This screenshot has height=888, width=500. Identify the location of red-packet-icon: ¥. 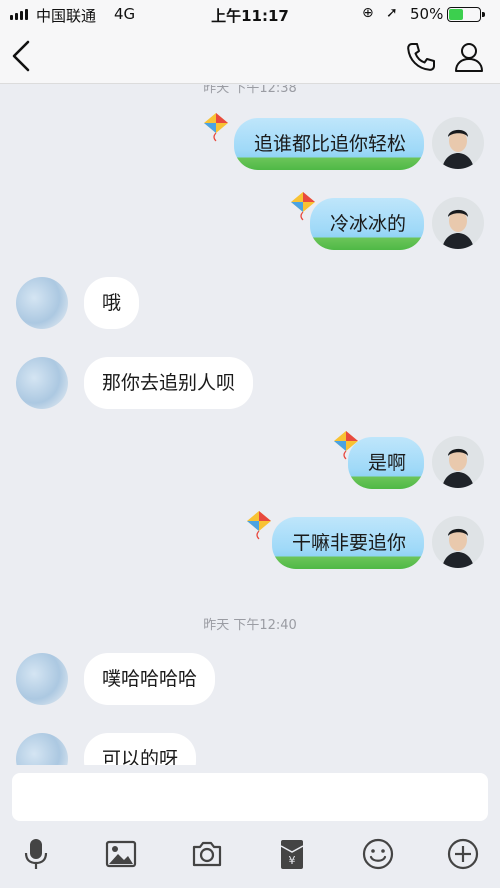
(292, 854).